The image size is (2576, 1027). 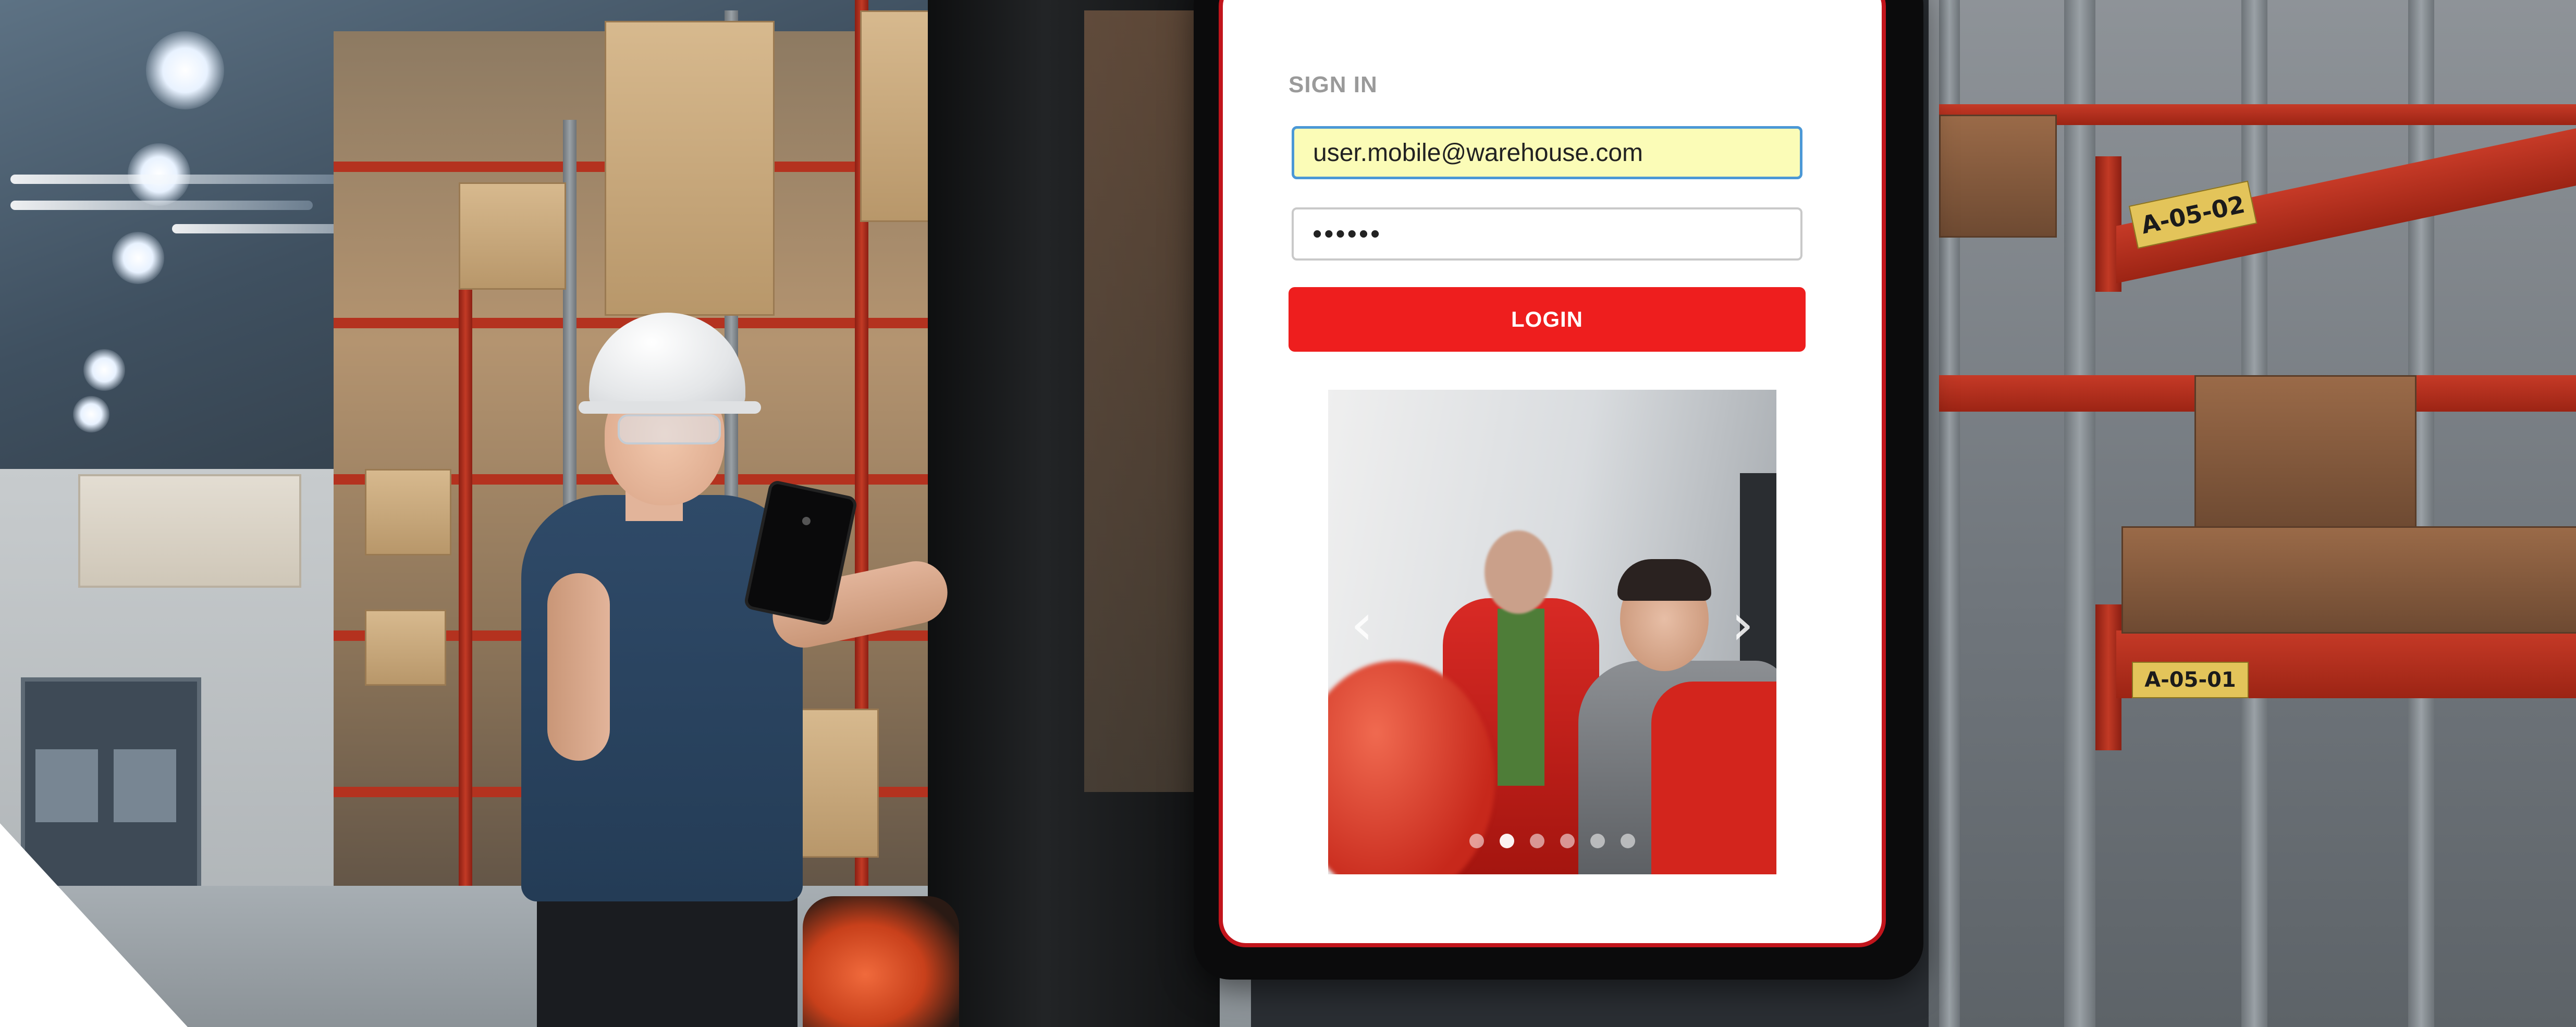 I want to click on hard-hat-brim, so click(x=670, y=408).